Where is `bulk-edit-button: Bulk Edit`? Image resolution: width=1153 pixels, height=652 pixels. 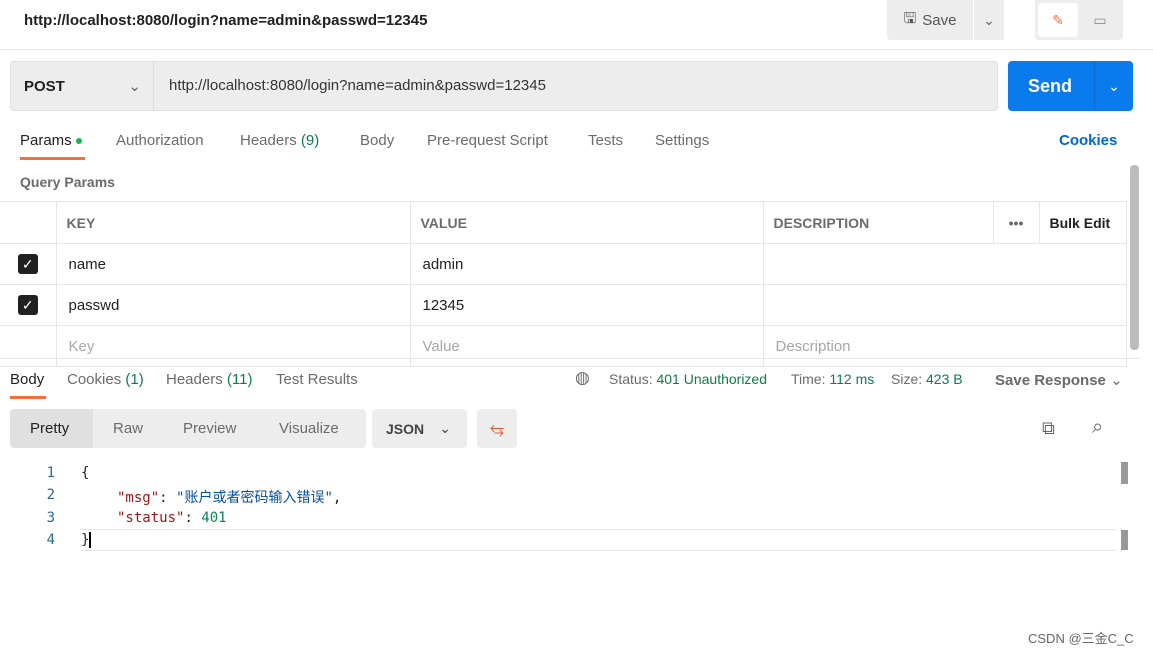 bulk-edit-button: Bulk Edit is located at coordinates (1082, 222).